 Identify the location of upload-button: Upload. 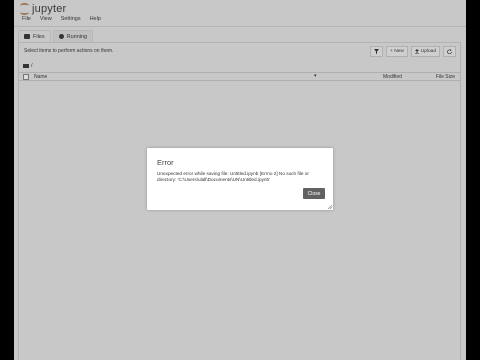
(425, 51).